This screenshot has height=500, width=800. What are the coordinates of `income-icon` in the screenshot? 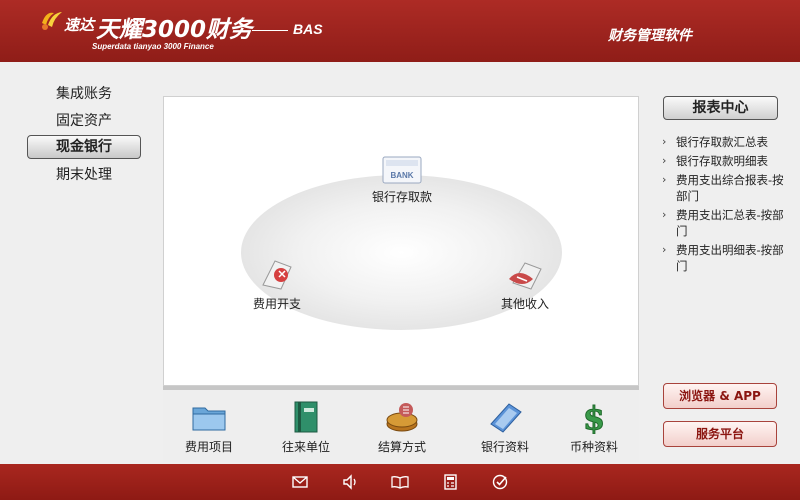 It's located at (525, 276).